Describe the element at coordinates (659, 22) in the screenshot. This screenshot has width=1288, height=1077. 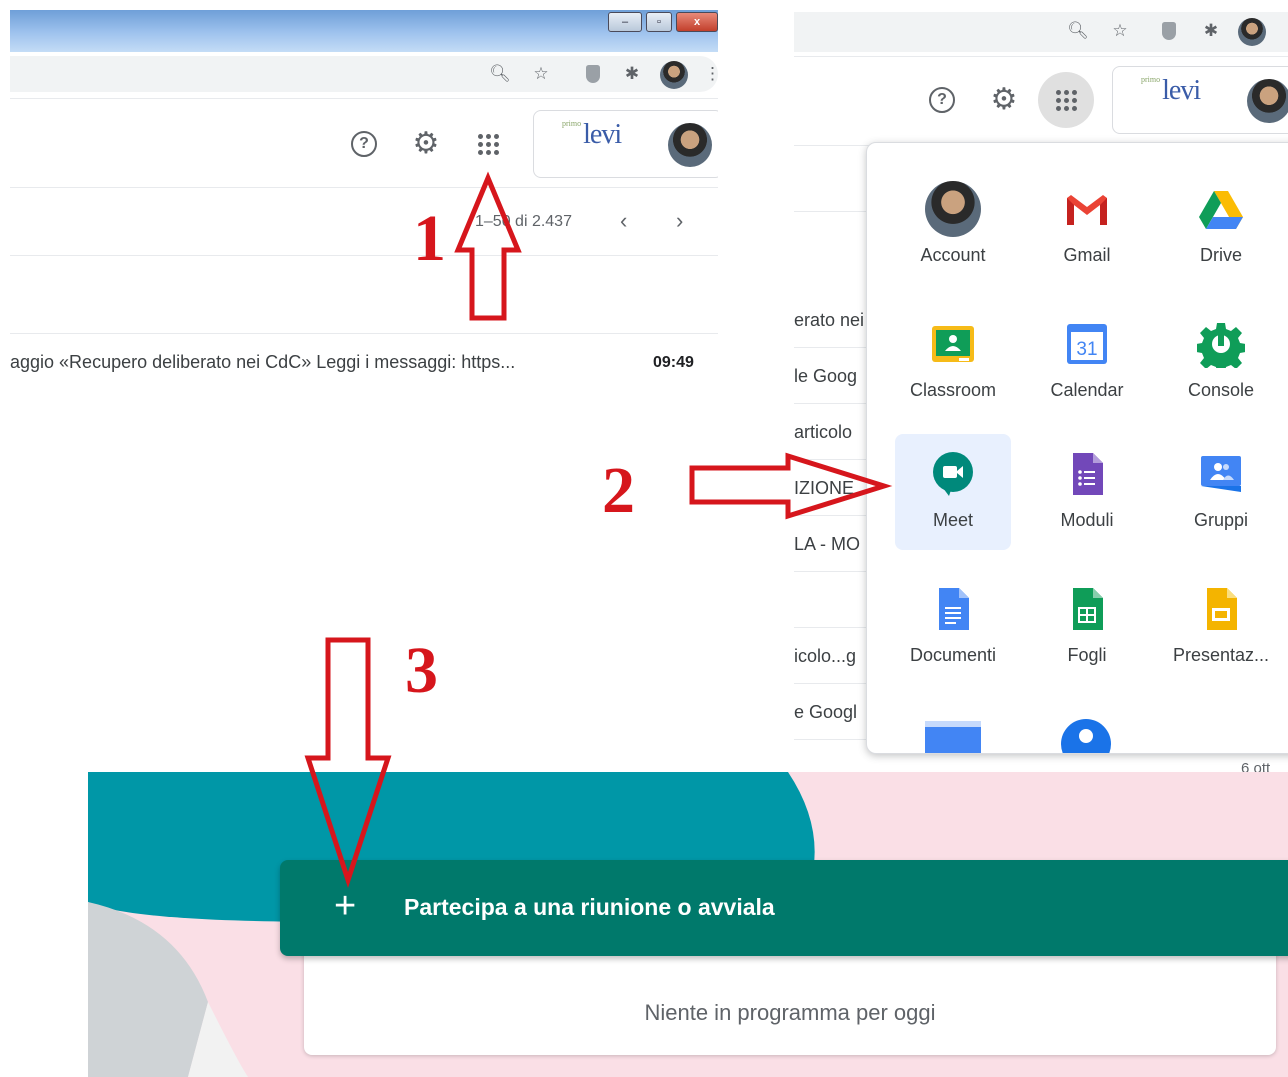
I see `restore-button: ▫` at that location.